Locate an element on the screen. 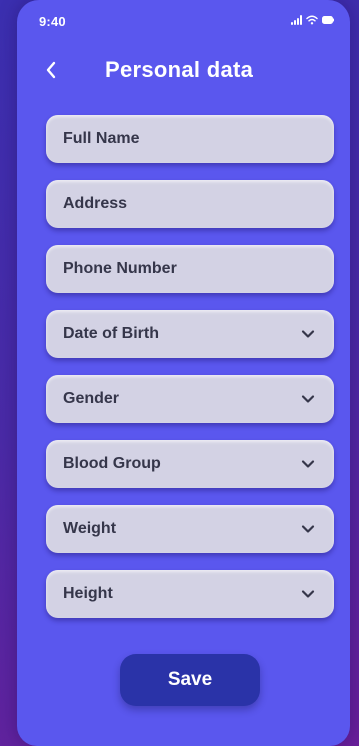 This screenshot has width=359, height=746. status-bar: 9:40 is located at coordinates (183, 20).